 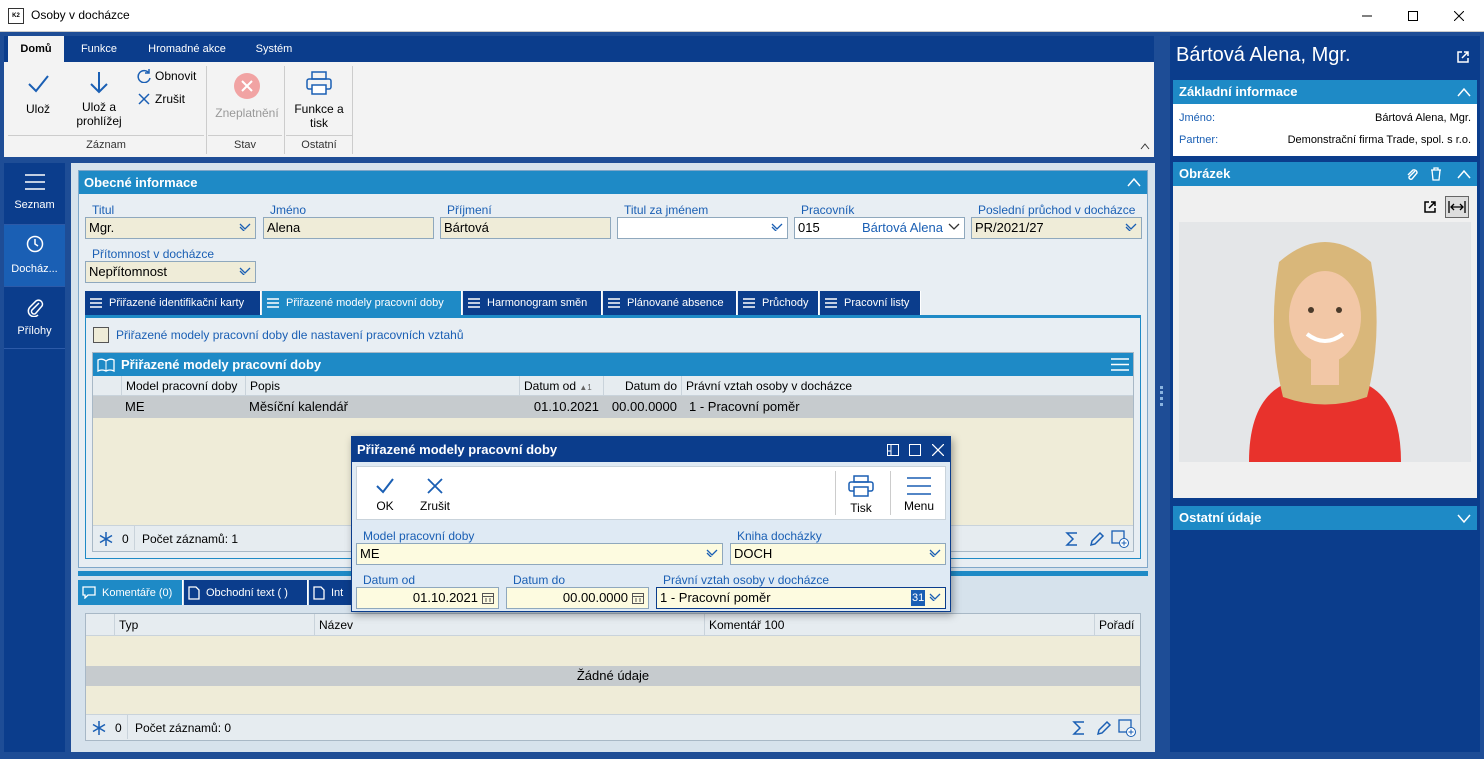 I want to click on relation-badge: 31, so click(x=918, y=598).